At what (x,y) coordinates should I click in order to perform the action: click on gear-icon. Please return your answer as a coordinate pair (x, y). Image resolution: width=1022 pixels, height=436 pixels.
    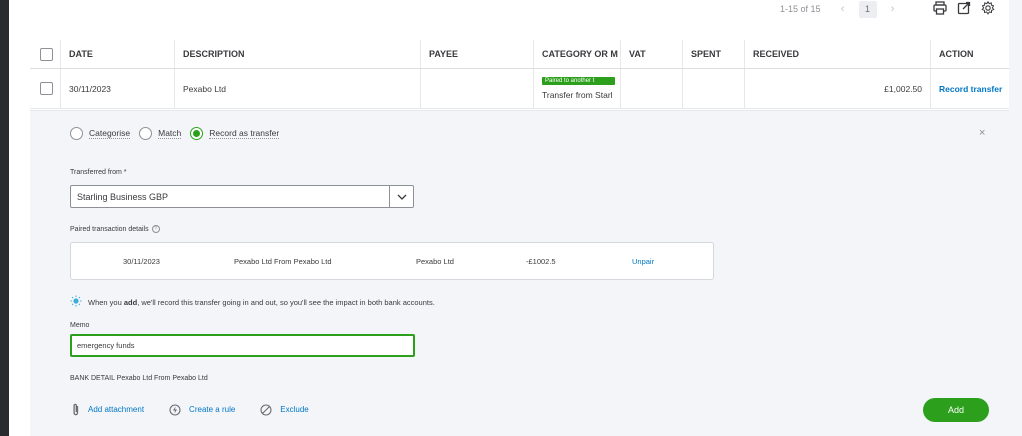
    Looking at the image, I should click on (988, 8).